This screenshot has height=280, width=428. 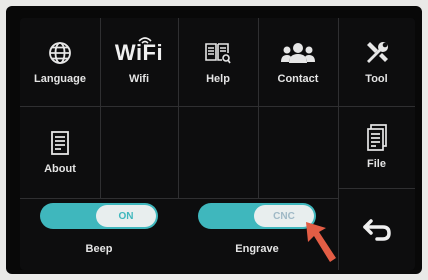 I want to click on menu-item-label: Contact, so click(x=298, y=79).